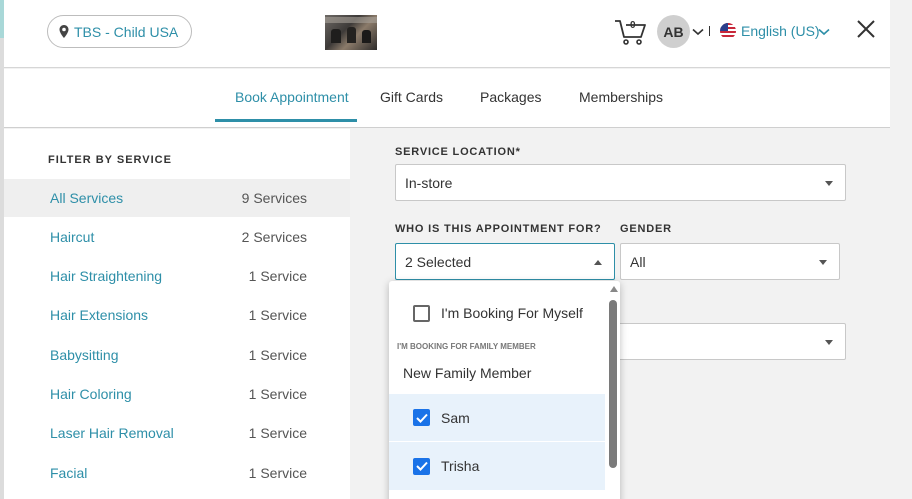 This screenshot has width=912, height=499. I want to click on avatar-initials: AB, so click(673, 31).